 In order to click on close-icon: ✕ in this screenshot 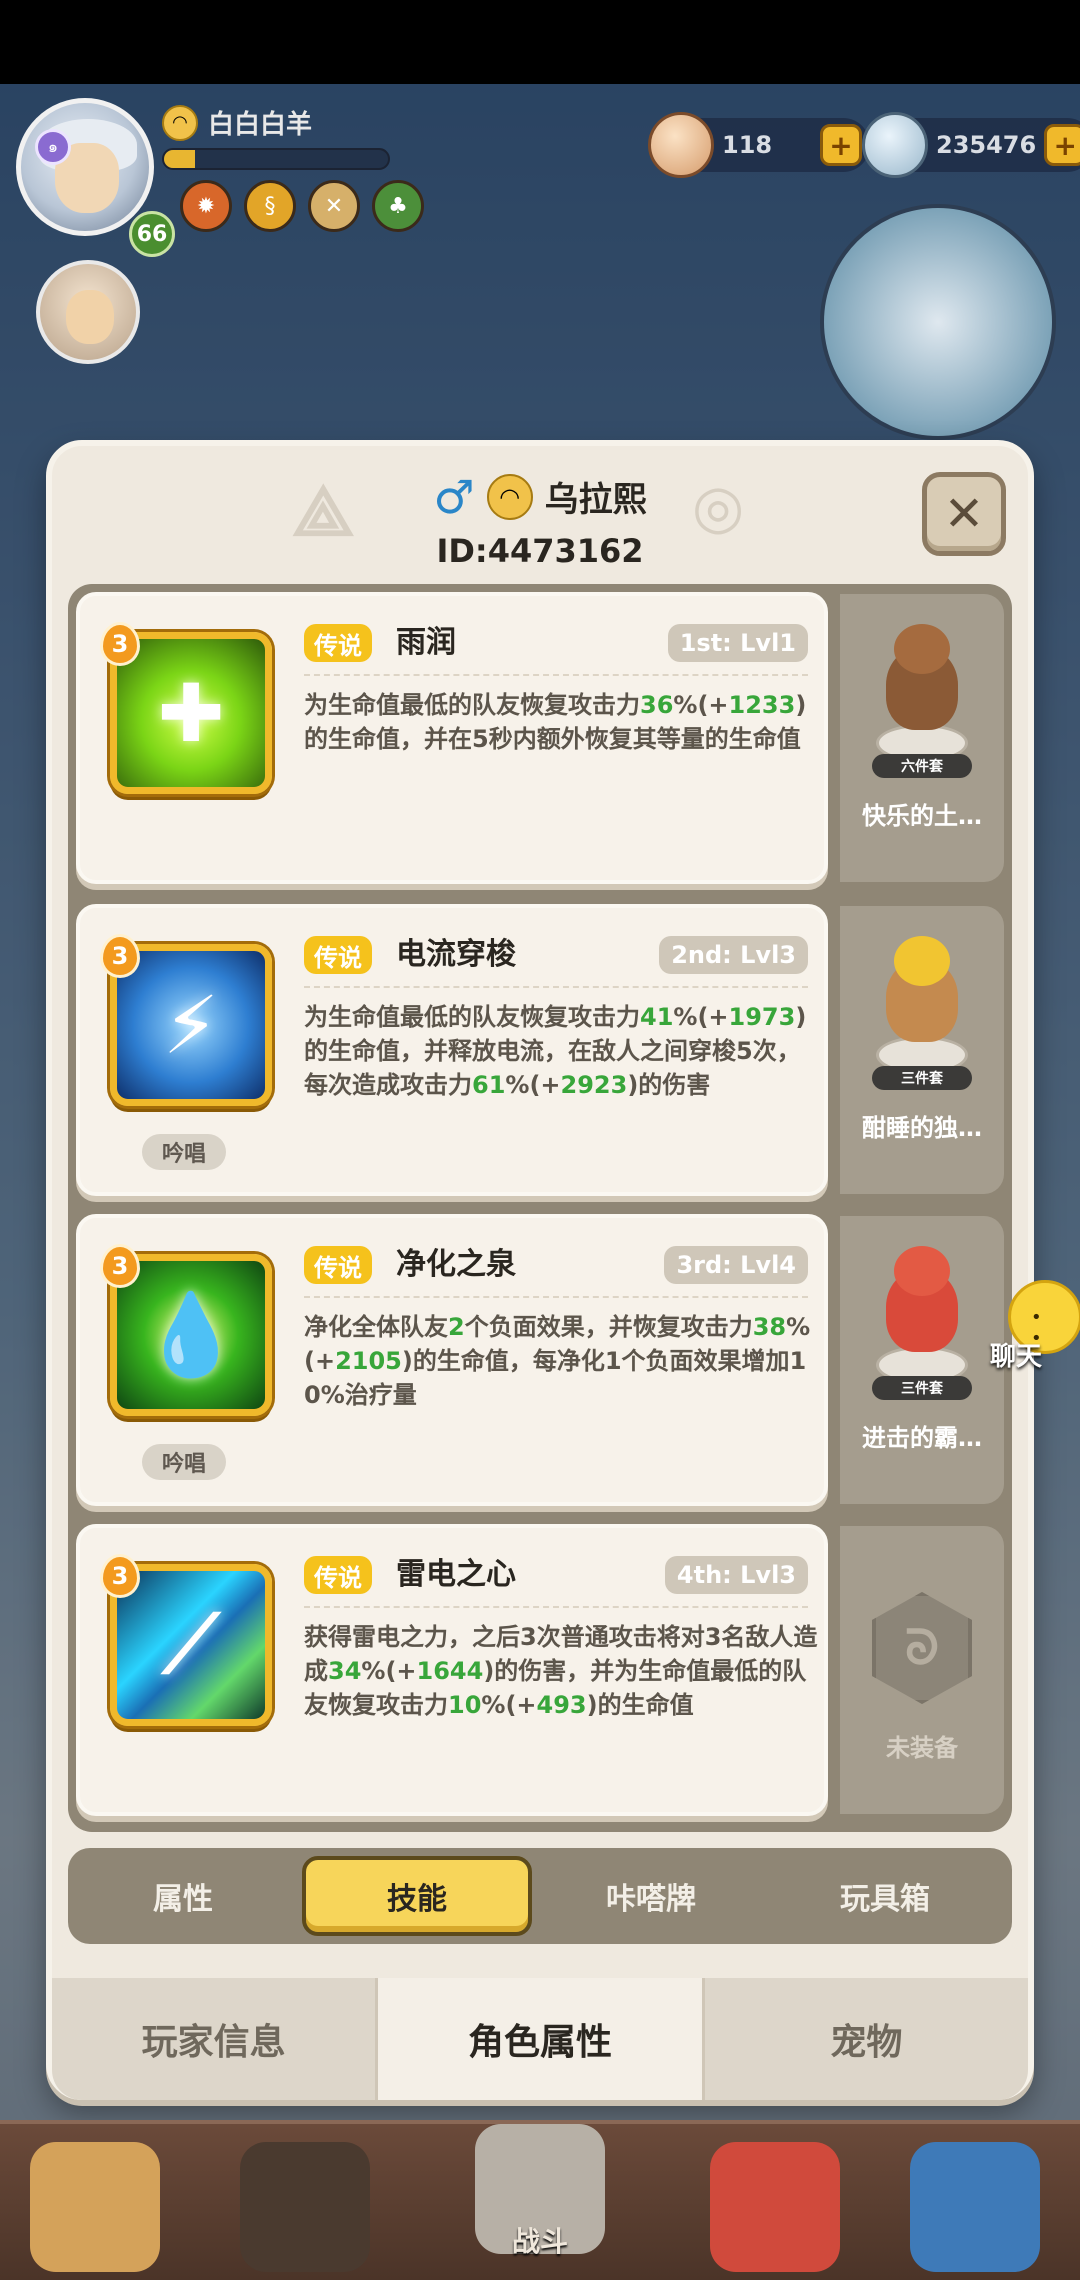, I will do `click(964, 514)`.